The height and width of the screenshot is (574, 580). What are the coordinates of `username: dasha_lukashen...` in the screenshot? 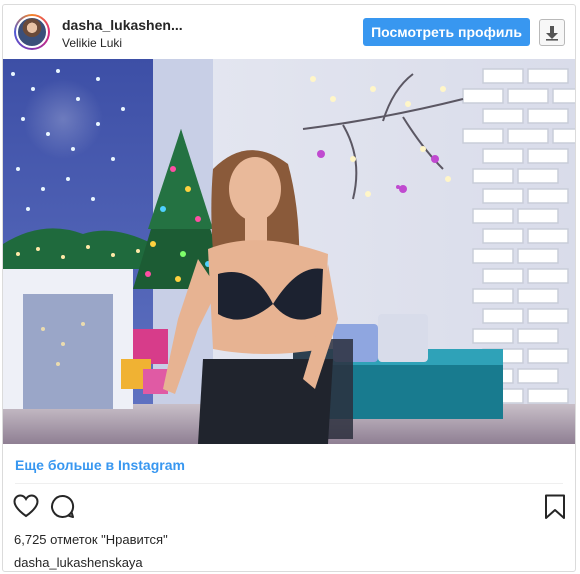 It's located at (122, 25).